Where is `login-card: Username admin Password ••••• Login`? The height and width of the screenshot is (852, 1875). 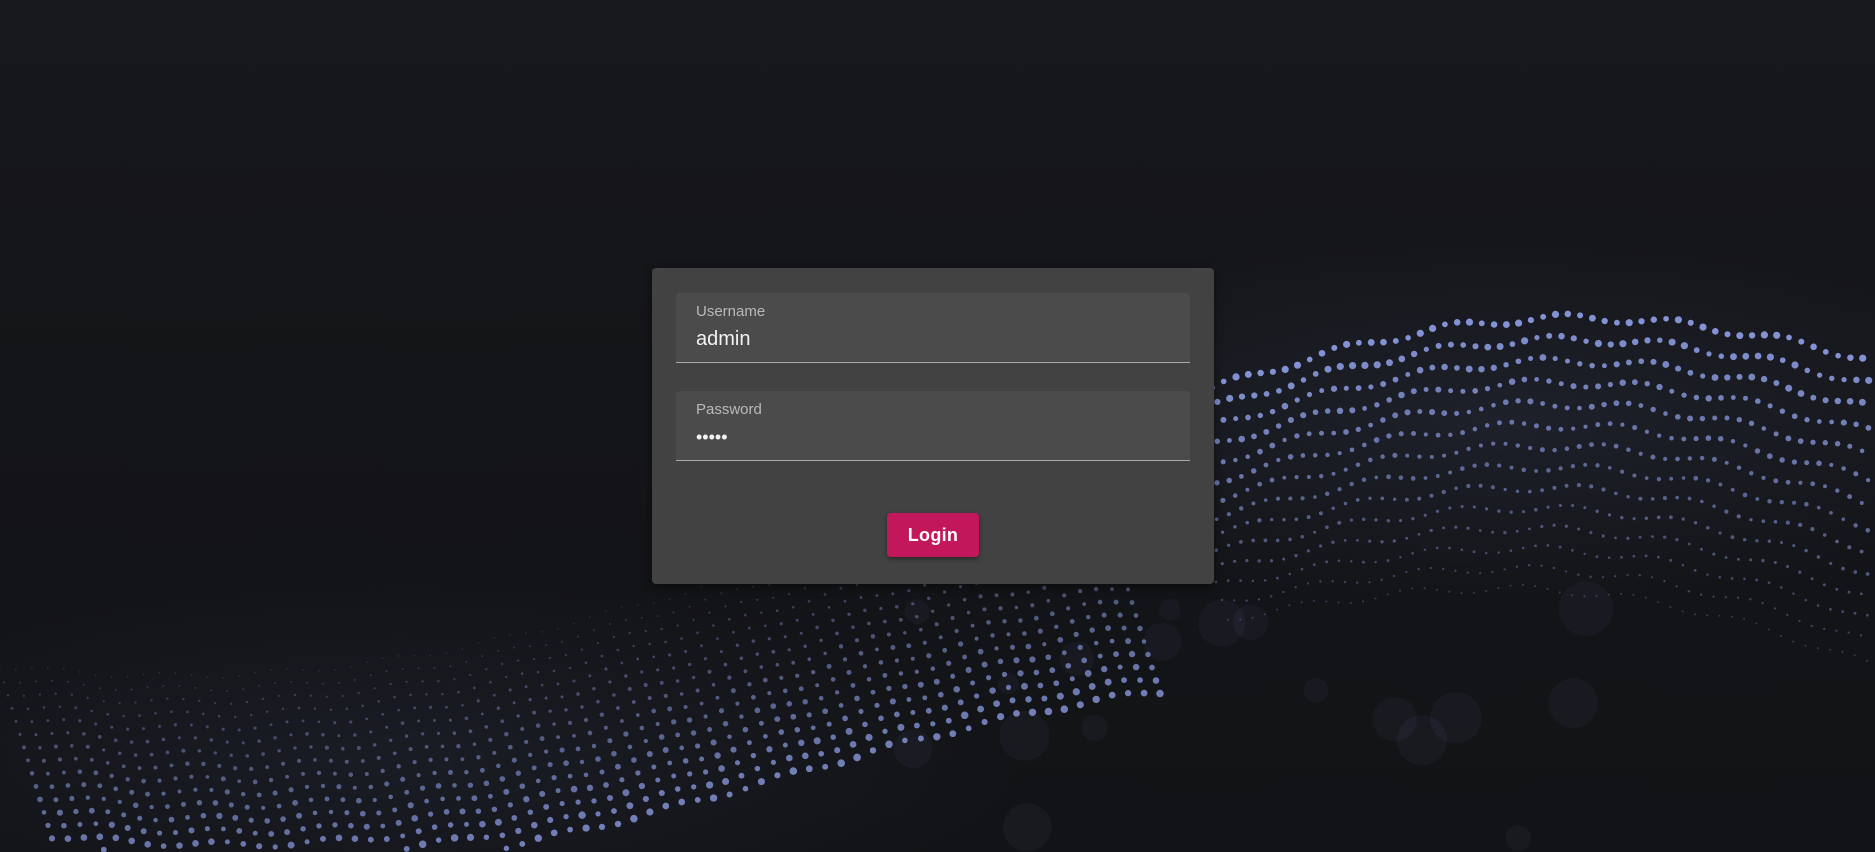
login-card: Username admin Password ••••• Login is located at coordinates (933, 426).